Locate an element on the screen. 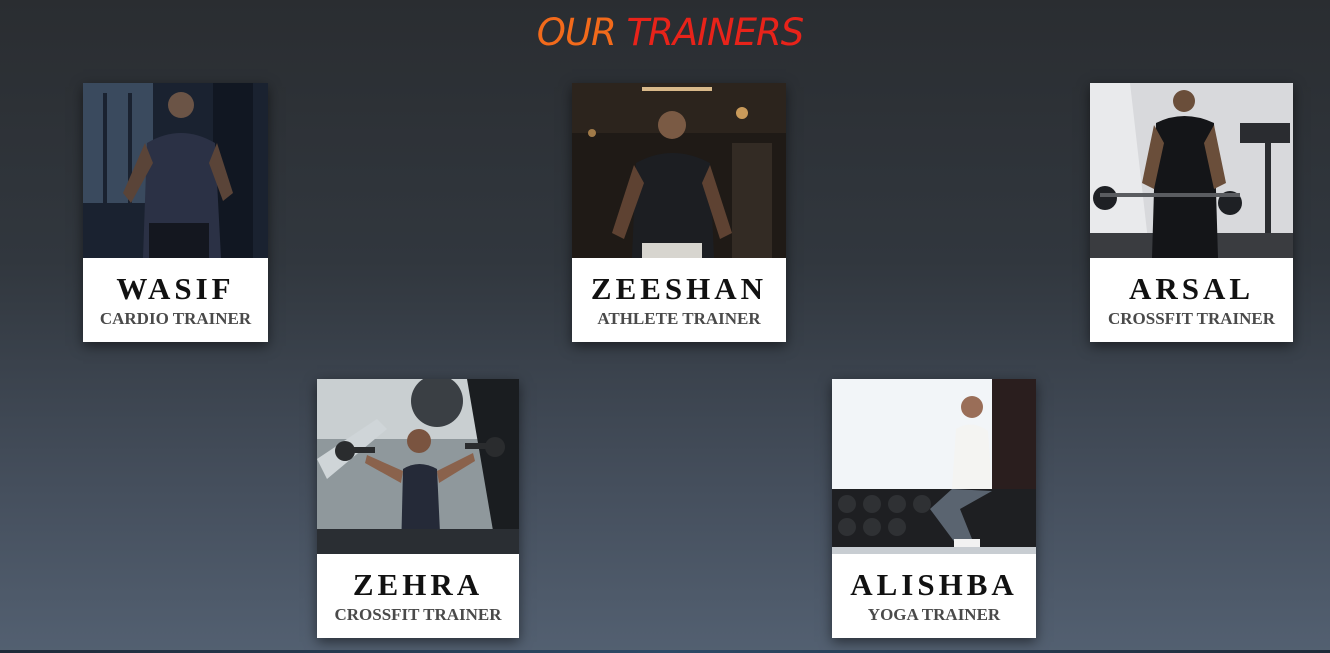  trainer-role: CARDIO TRAINER is located at coordinates (175, 318).